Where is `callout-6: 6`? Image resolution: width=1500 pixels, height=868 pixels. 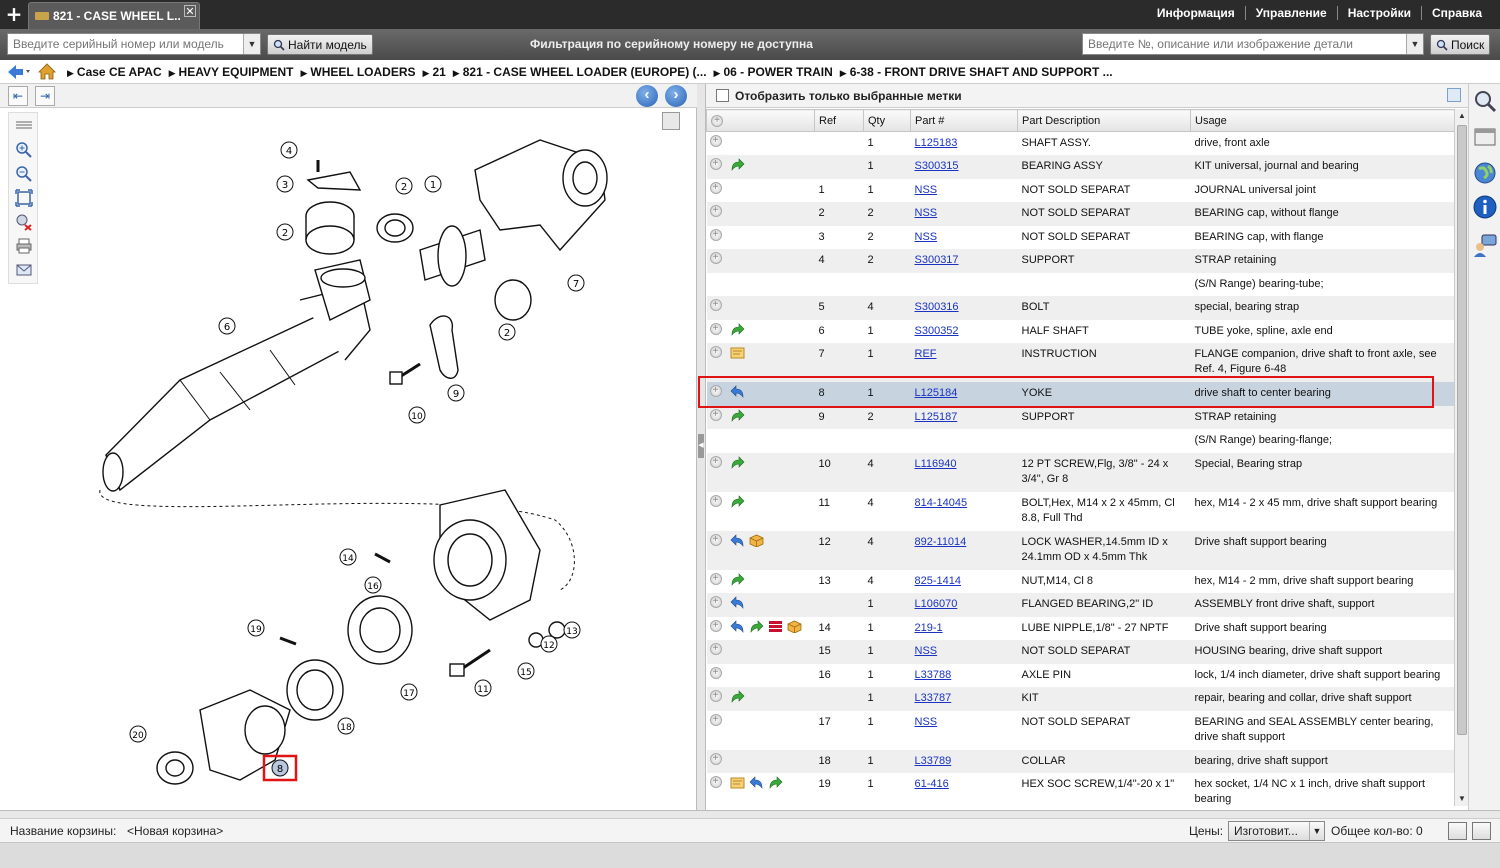
callout-6: 6 is located at coordinates (227, 326).